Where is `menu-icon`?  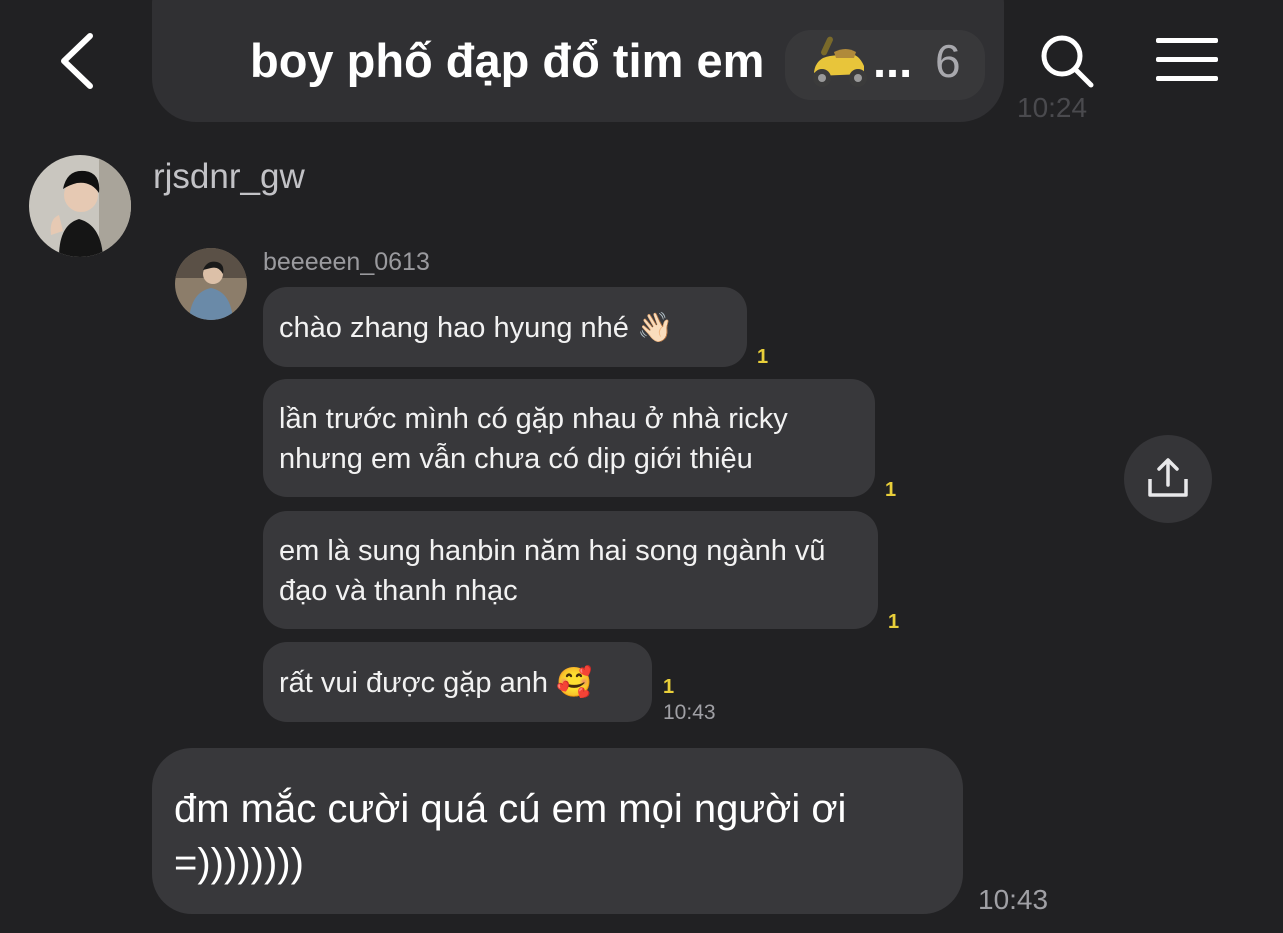 menu-icon is located at coordinates (1187, 60).